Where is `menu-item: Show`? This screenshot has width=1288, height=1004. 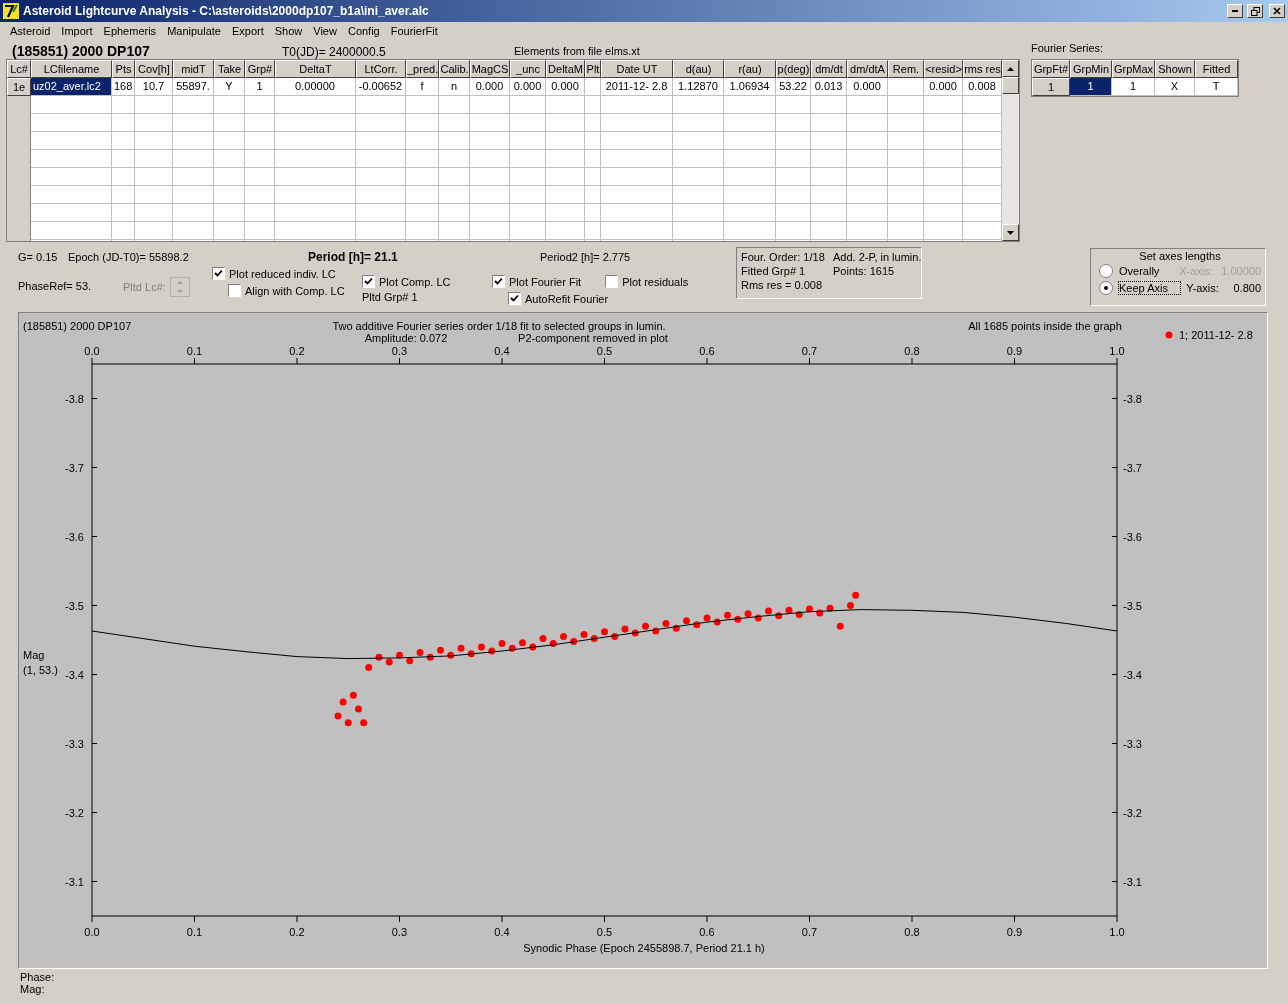
menu-item: Show is located at coordinates (288, 31).